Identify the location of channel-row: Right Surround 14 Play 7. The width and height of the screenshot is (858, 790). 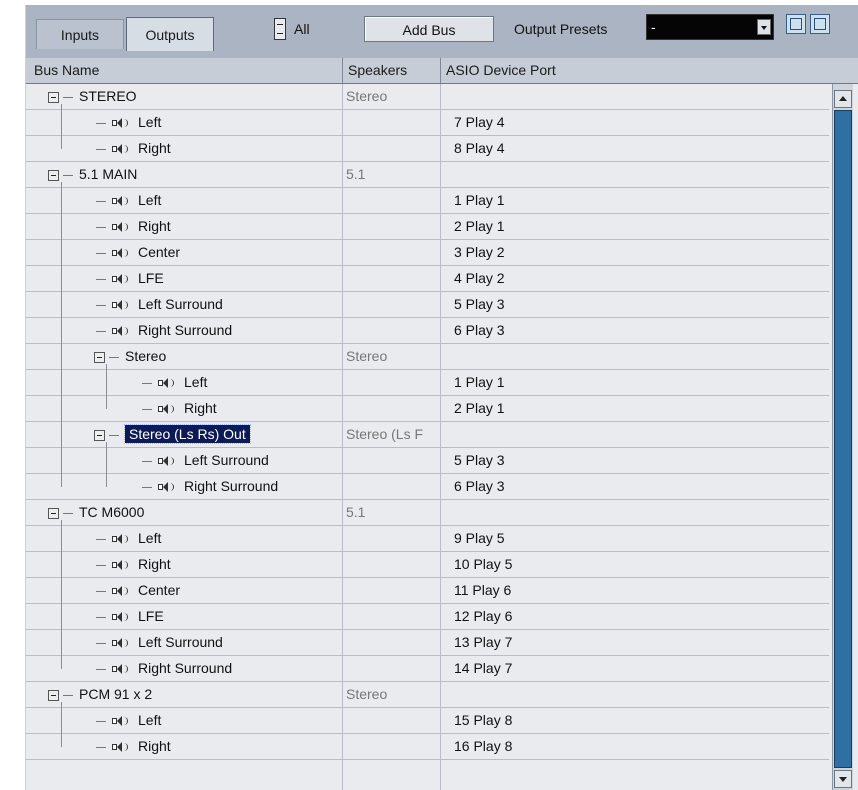
(427, 669).